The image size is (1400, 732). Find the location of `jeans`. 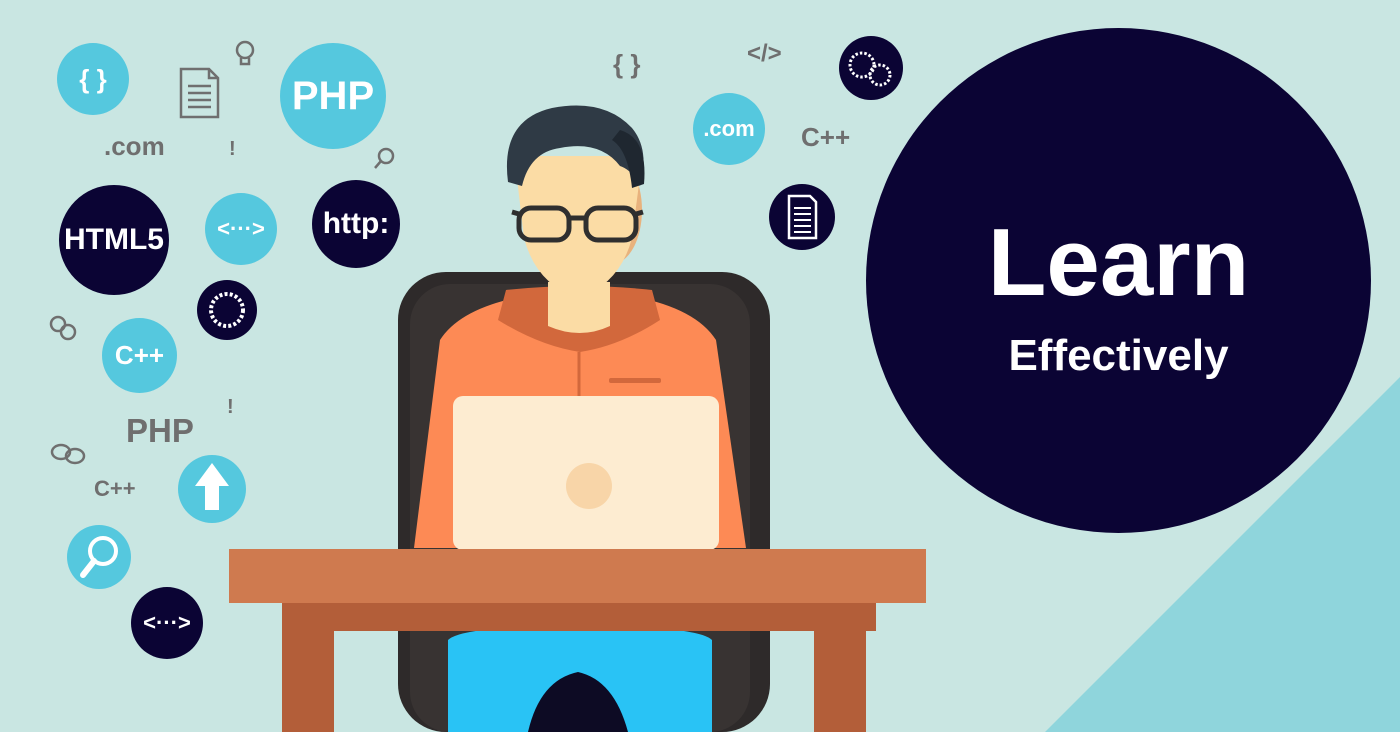

jeans is located at coordinates (580, 679).